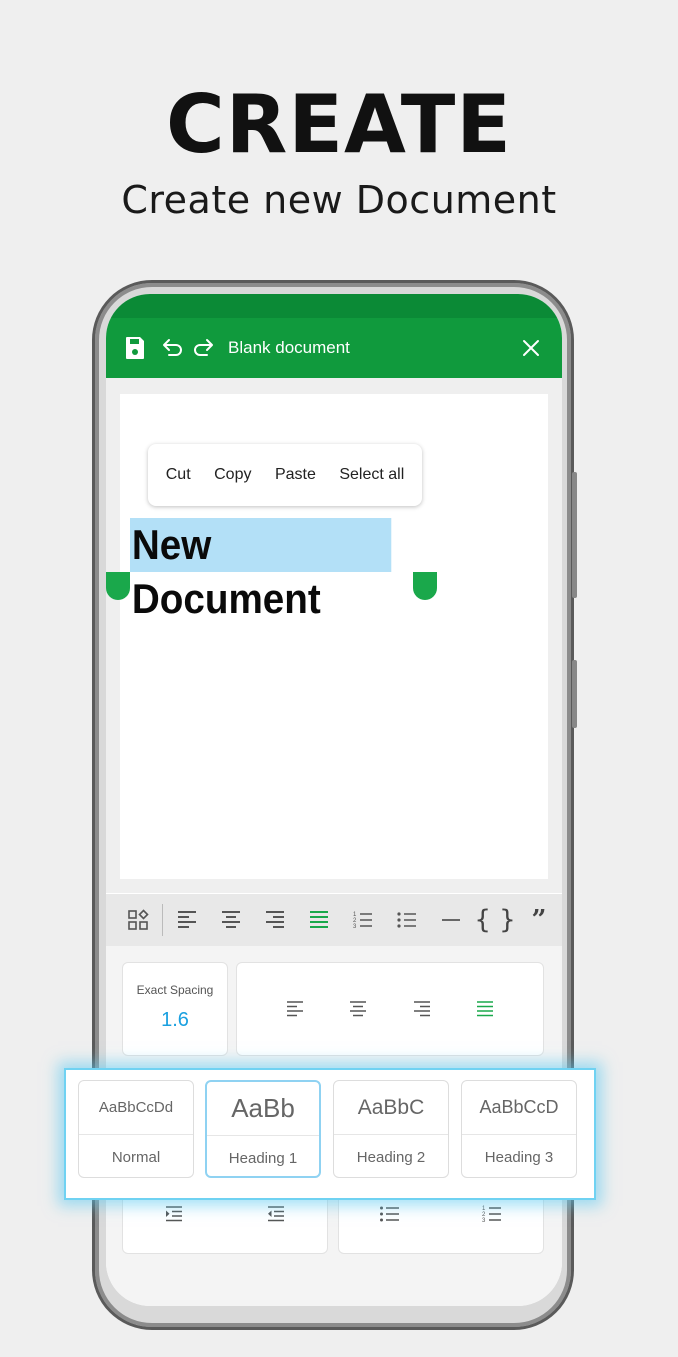  What do you see at coordinates (263, 1109) in the screenshot?
I see `style-sample: AaBb` at bounding box center [263, 1109].